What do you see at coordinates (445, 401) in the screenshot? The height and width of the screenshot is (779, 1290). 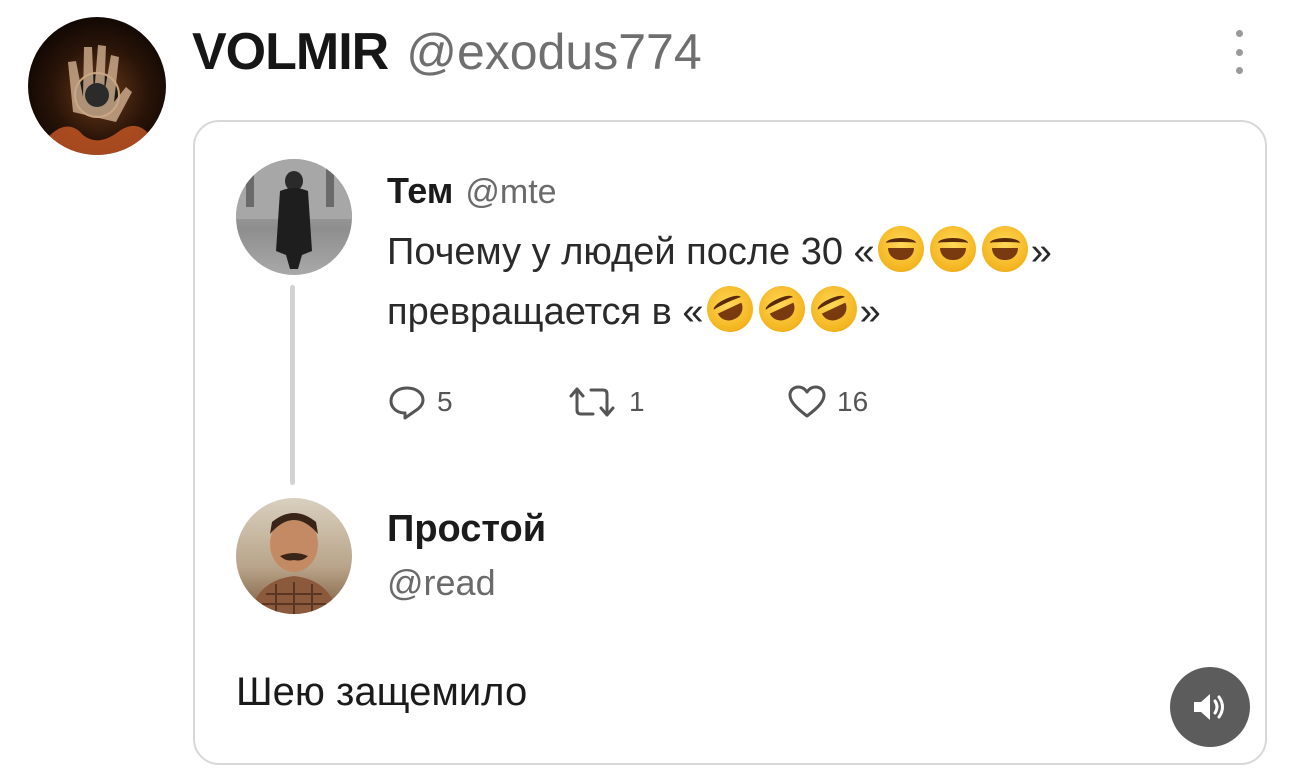 I see `reply-count: 5` at bounding box center [445, 401].